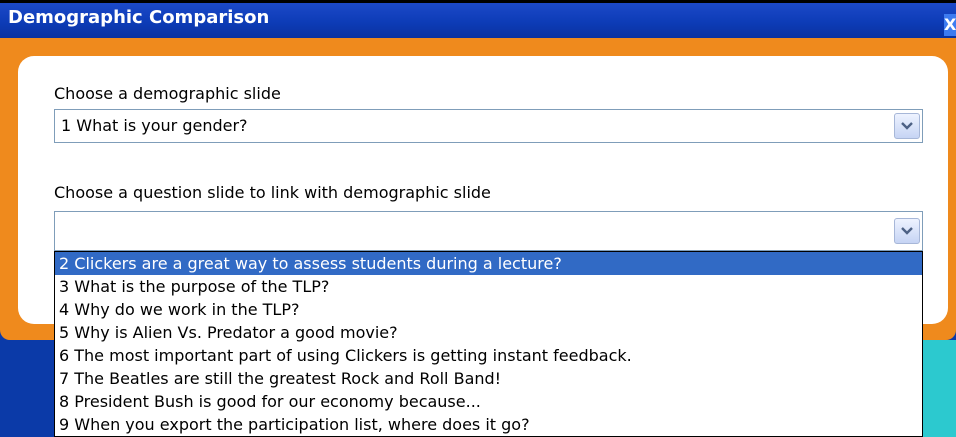  What do you see at coordinates (139, 17) in the screenshot?
I see `window-title: Demographic Comparison` at bounding box center [139, 17].